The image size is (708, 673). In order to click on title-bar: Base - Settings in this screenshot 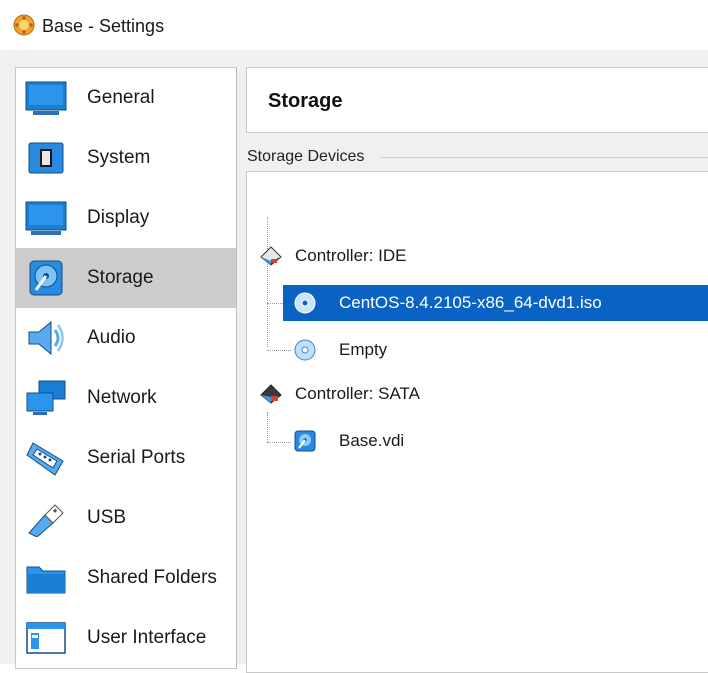, I will do `click(354, 25)`.